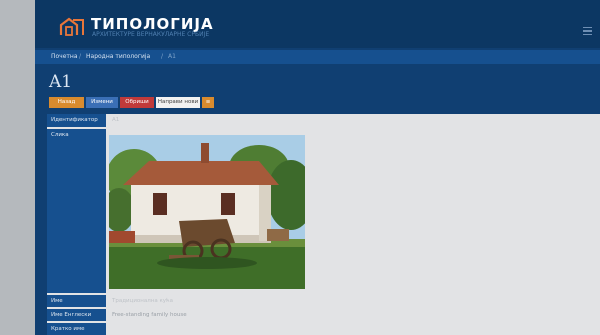 The image size is (600, 335). What do you see at coordinates (76, 301) in the screenshot?
I see `name-label: Име` at bounding box center [76, 301].